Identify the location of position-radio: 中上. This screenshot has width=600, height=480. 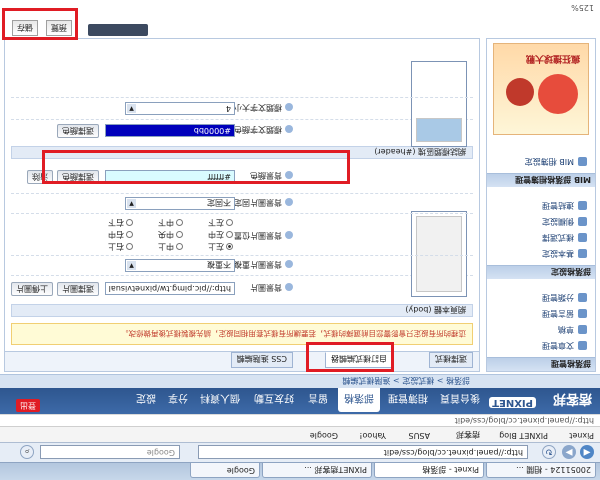
(170, 246).